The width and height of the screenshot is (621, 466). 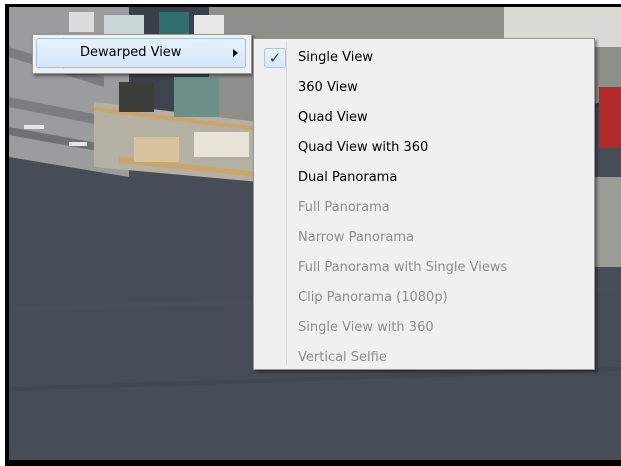 What do you see at coordinates (275, 58) in the screenshot?
I see `checkmark-icon: ✓` at bounding box center [275, 58].